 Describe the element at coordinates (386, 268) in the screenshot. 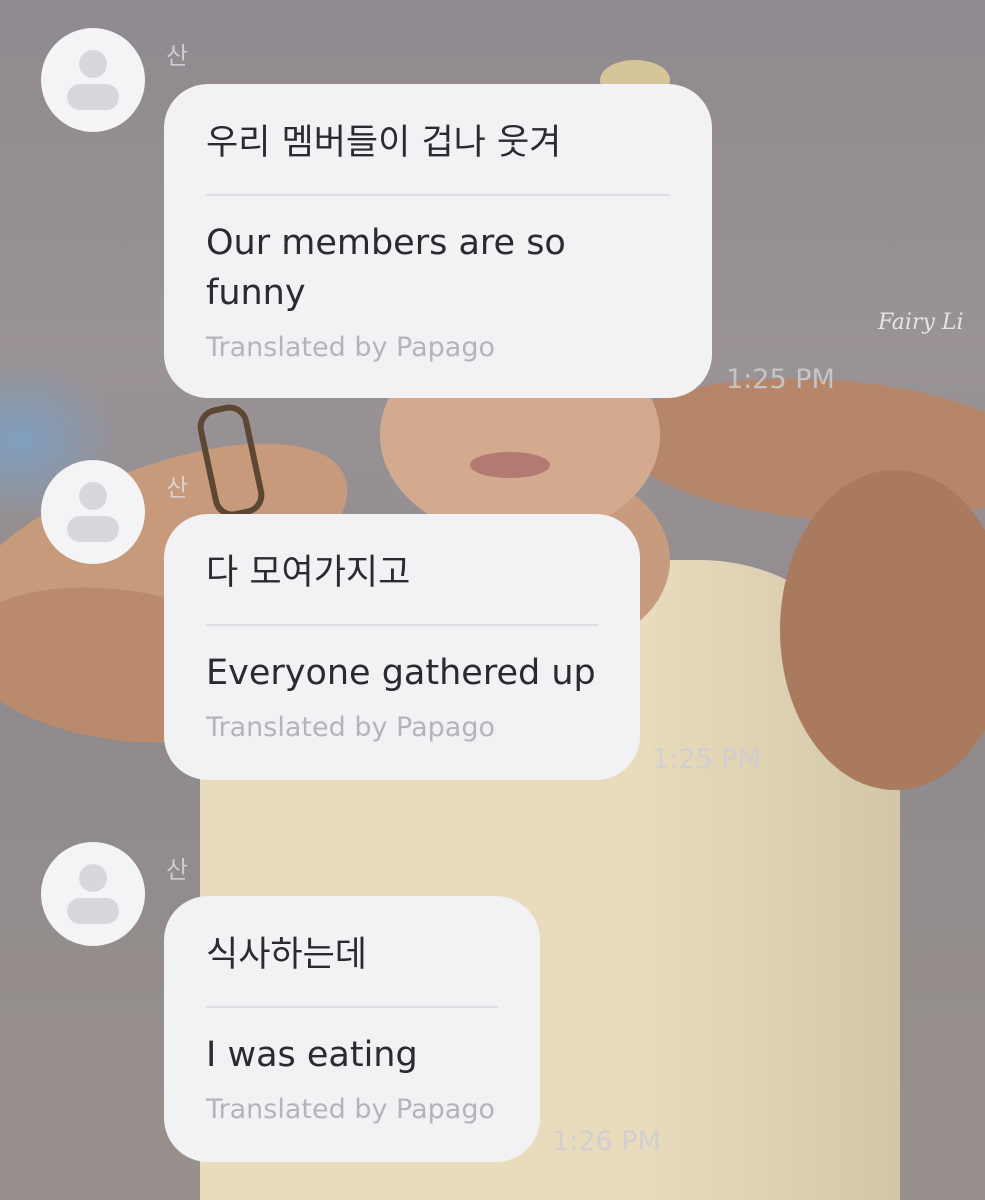

I see `translated-text: Our members are so funny` at that location.